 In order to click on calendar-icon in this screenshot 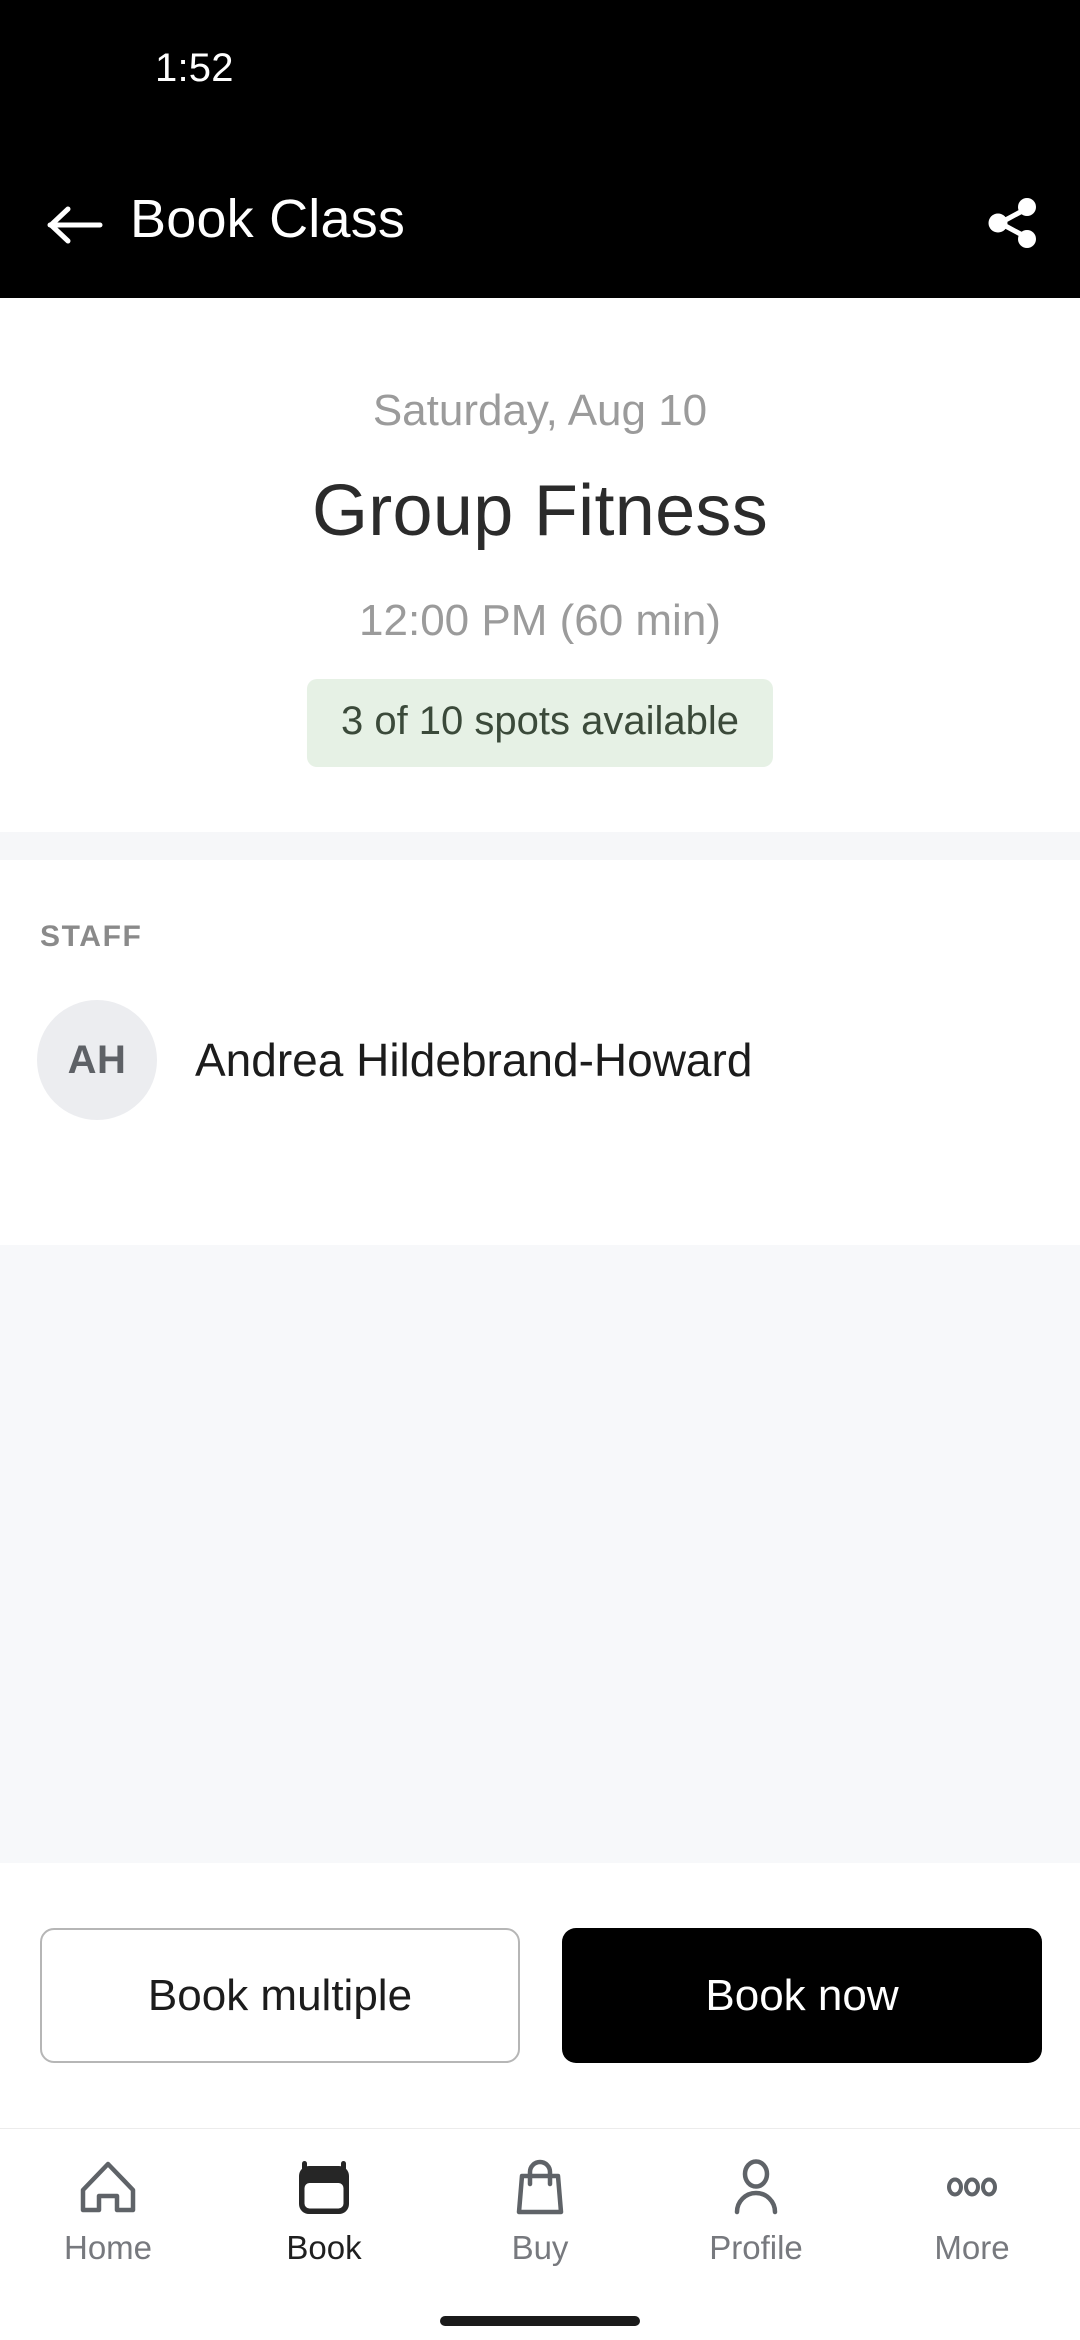, I will do `click(324, 2187)`.